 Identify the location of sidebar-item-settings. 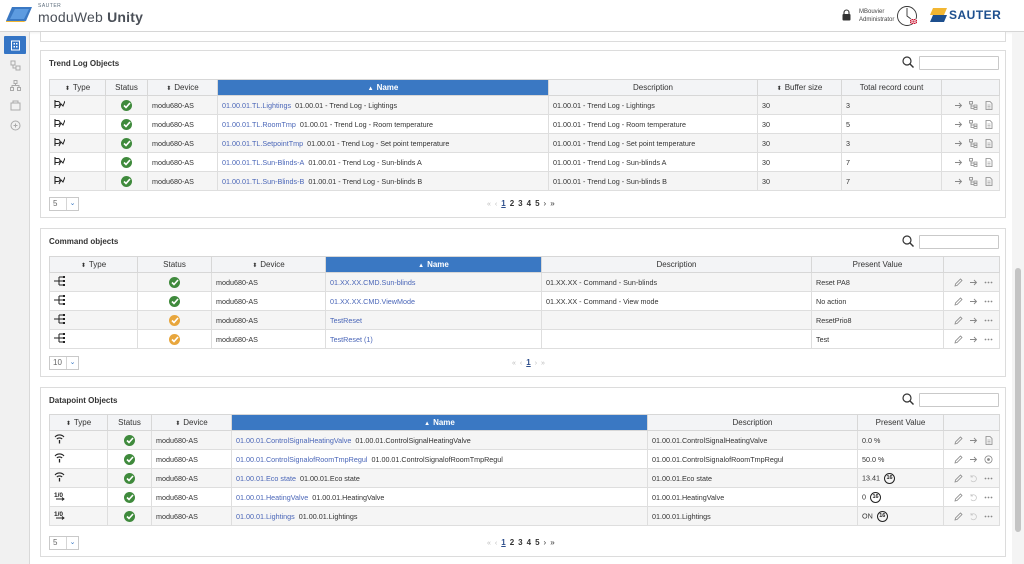
(15, 105).